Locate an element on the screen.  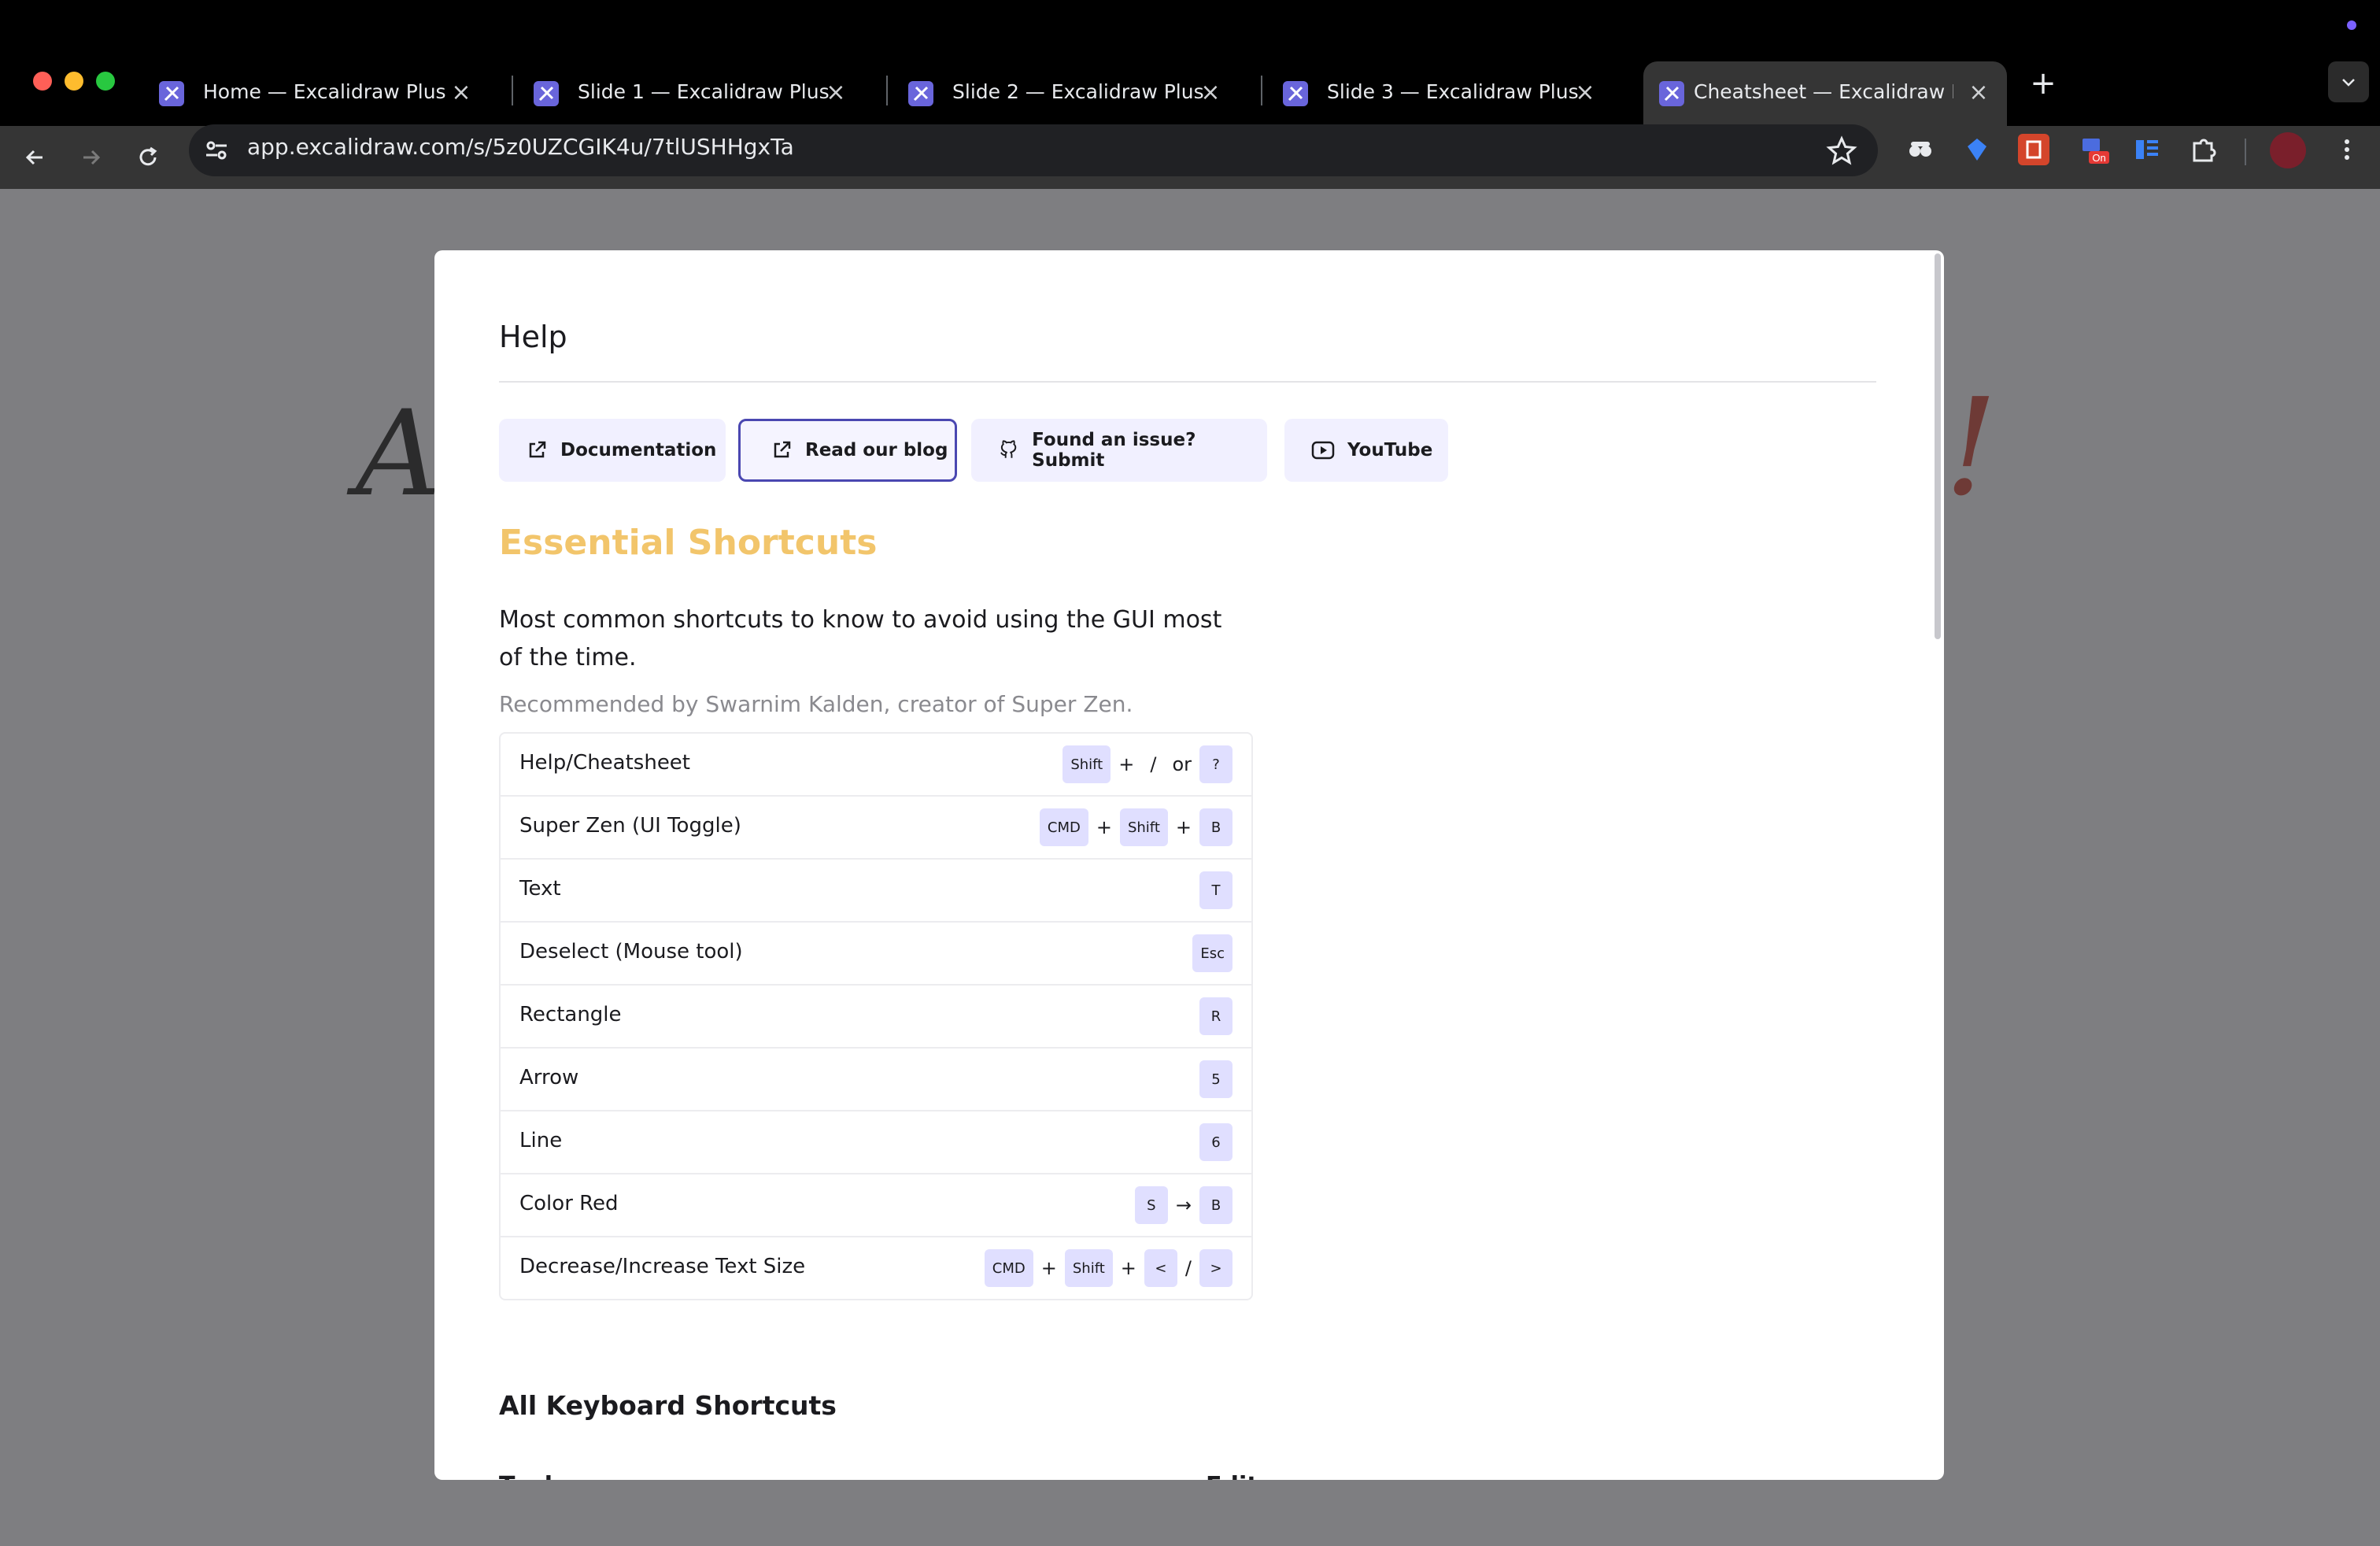
read-blog-button: Read our blog is located at coordinates (847, 451).